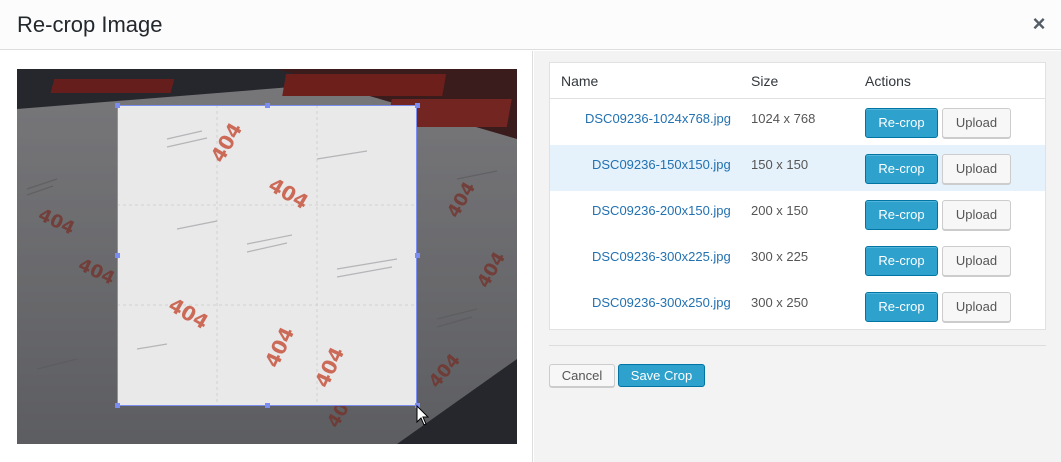 The height and width of the screenshot is (462, 1061). Describe the element at coordinates (267, 405) in the screenshot. I see `crop-handle-s` at that location.